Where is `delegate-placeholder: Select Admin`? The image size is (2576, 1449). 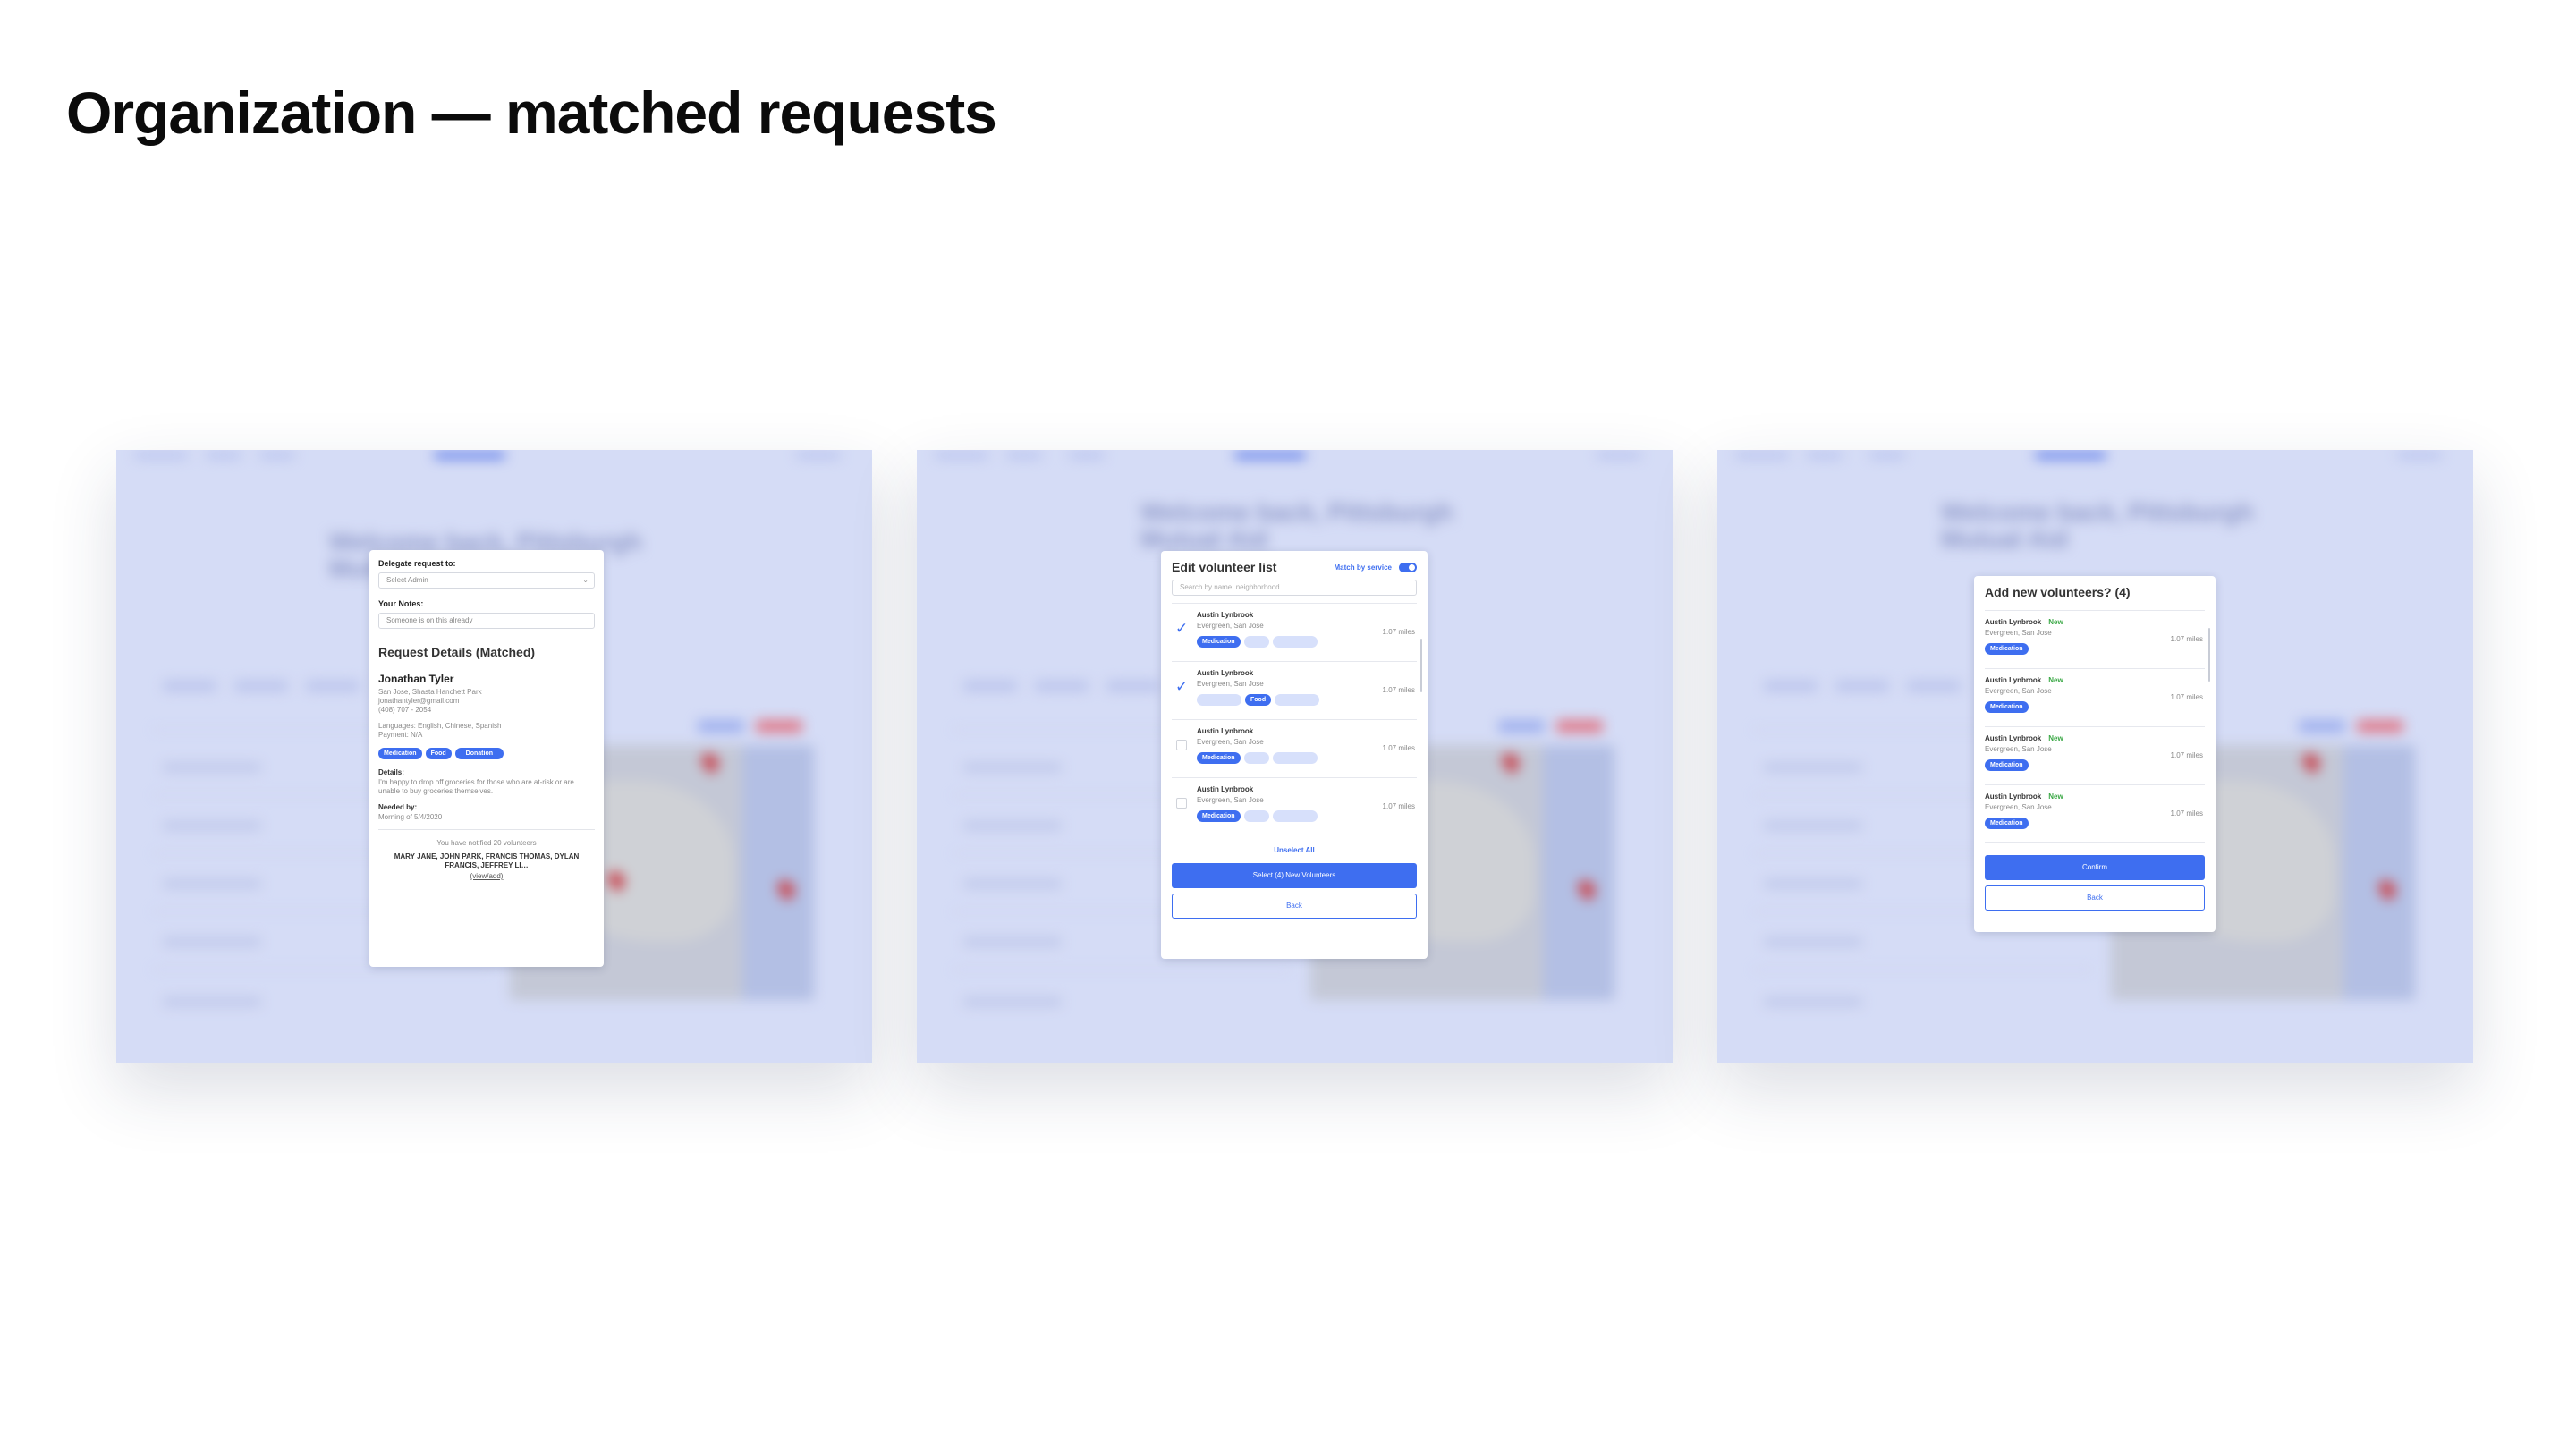 delegate-placeholder: Select Admin is located at coordinates (407, 580).